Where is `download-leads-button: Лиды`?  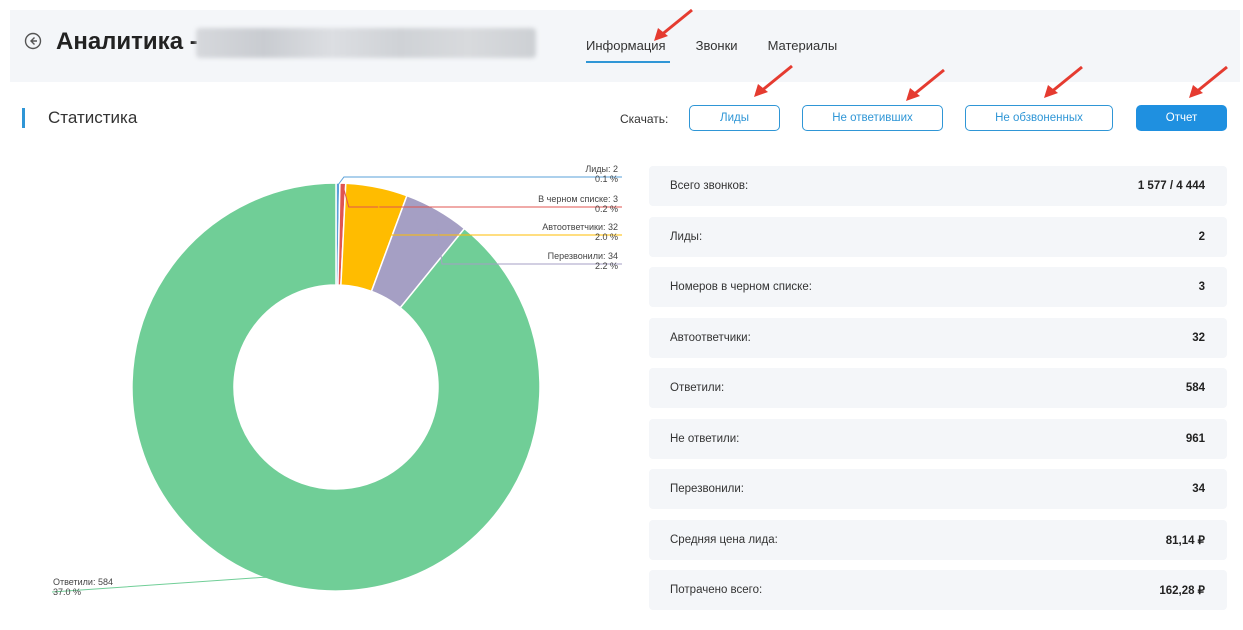
download-leads-button: Лиды is located at coordinates (734, 118).